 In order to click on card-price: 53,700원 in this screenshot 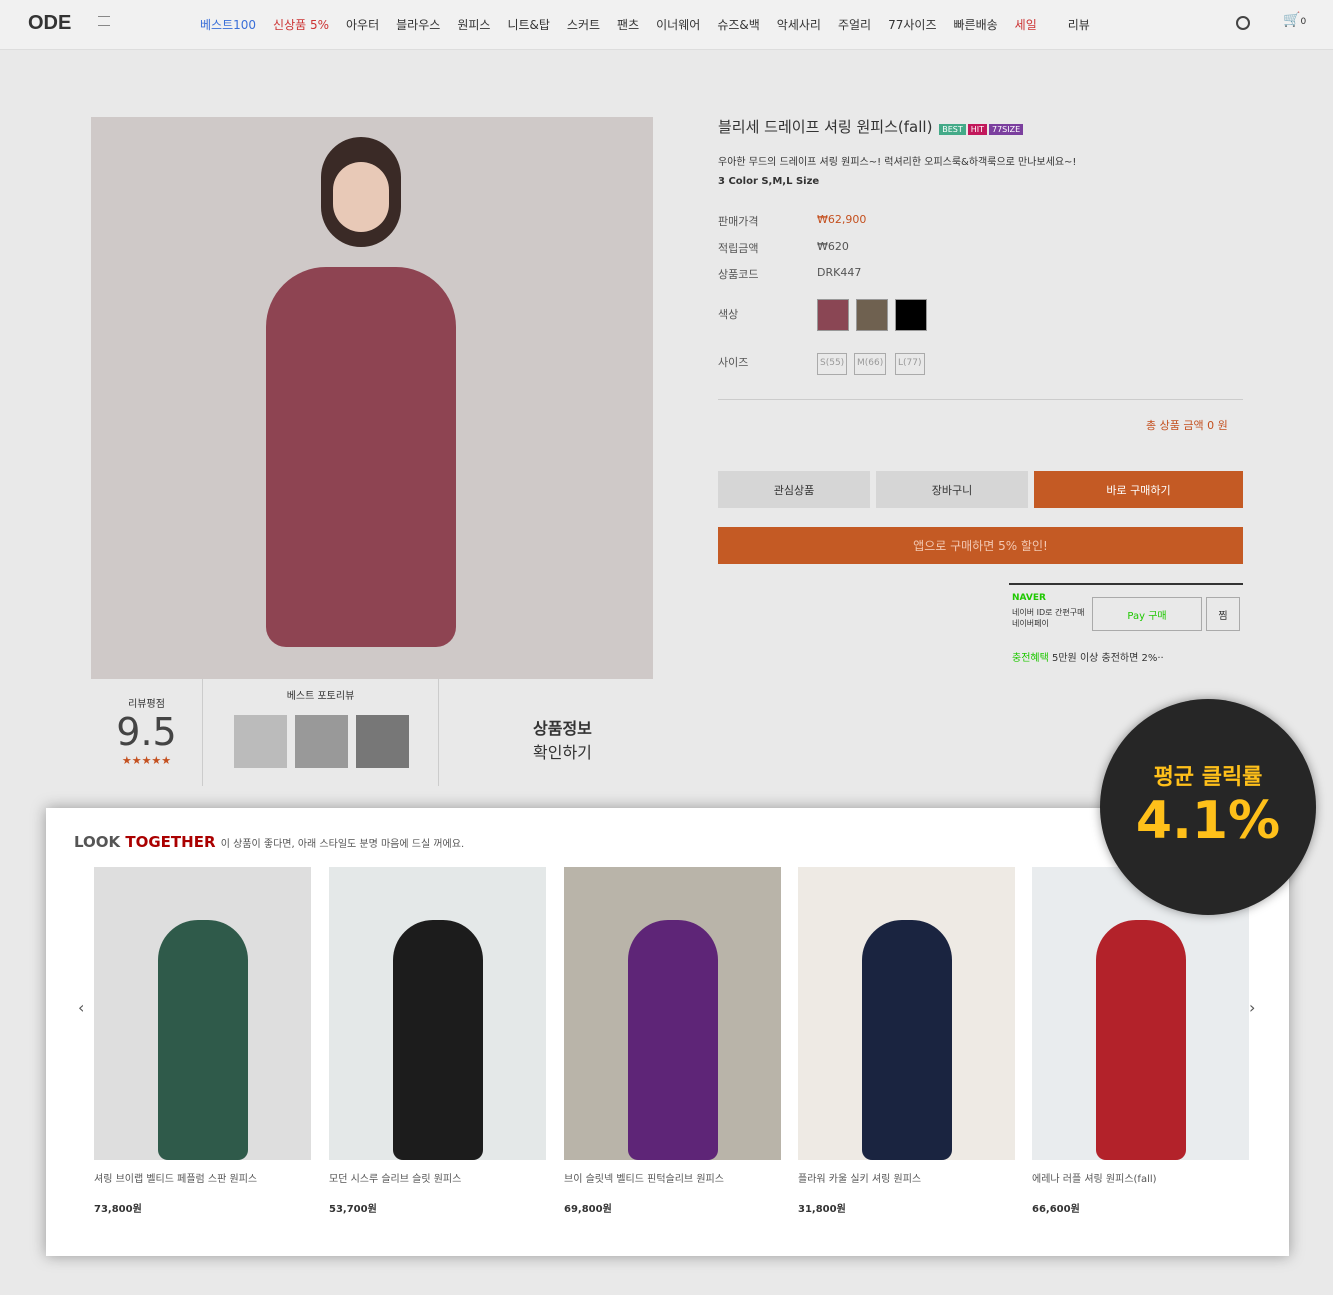, I will do `click(353, 1209)`.